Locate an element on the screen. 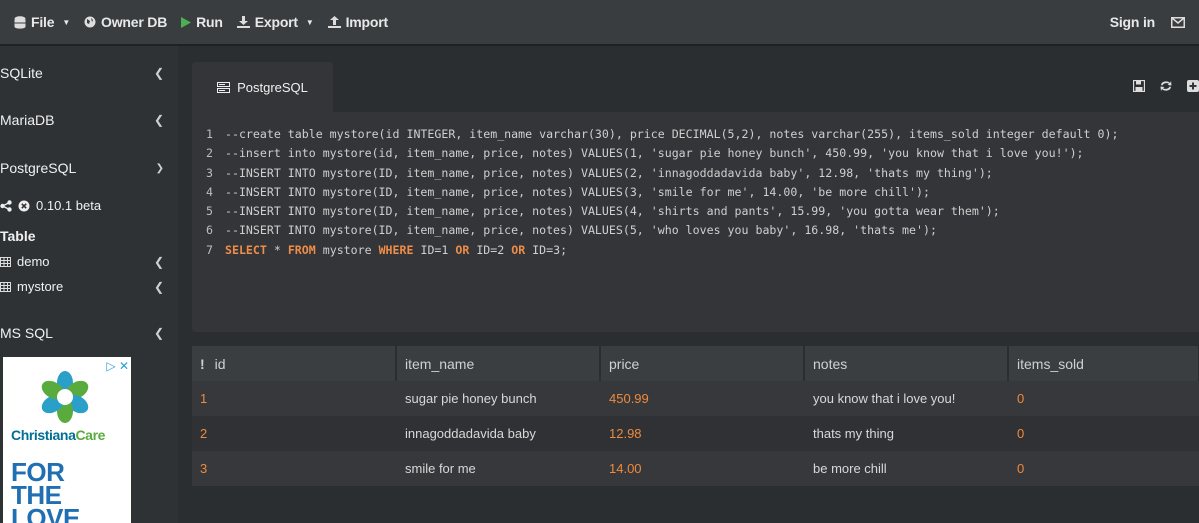 The width and height of the screenshot is (1199, 523). version-row: 0.10.1 beta is located at coordinates (89, 205).